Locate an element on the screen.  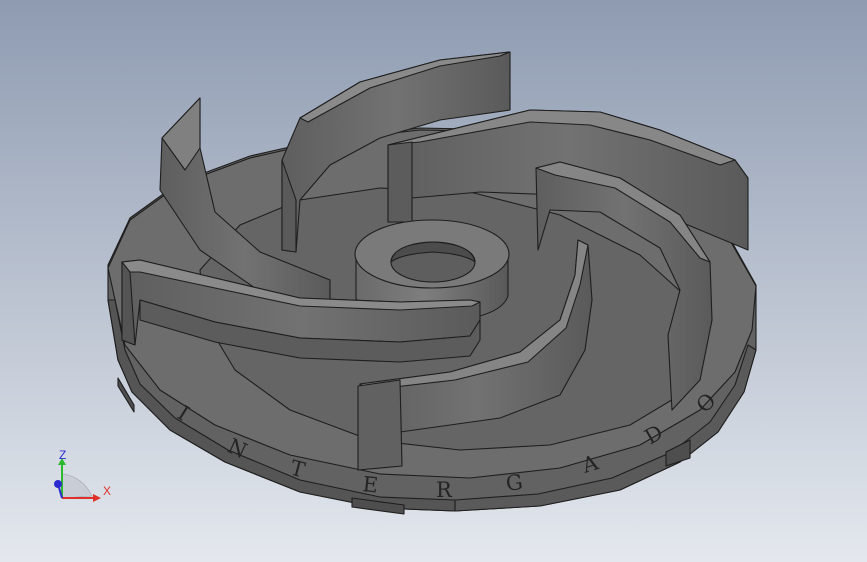
engraved-letter: R is located at coordinates (444, 490).